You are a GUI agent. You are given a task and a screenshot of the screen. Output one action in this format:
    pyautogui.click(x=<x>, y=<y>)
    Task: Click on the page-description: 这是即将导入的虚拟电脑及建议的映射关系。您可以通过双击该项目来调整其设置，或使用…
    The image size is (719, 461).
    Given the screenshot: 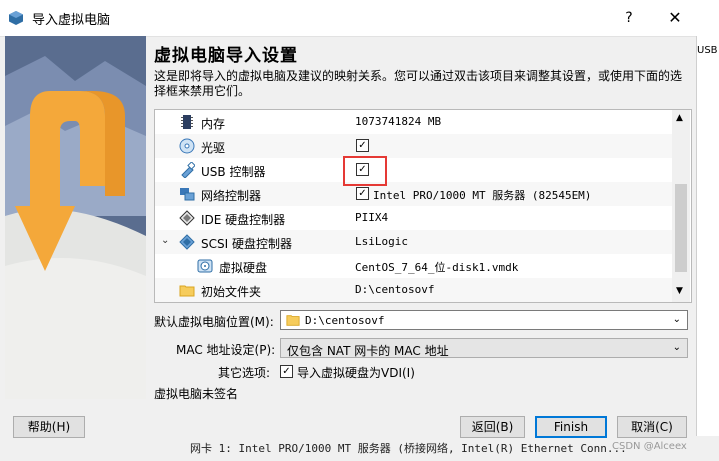 What is the action you would take?
    pyautogui.click(x=418, y=83)
    